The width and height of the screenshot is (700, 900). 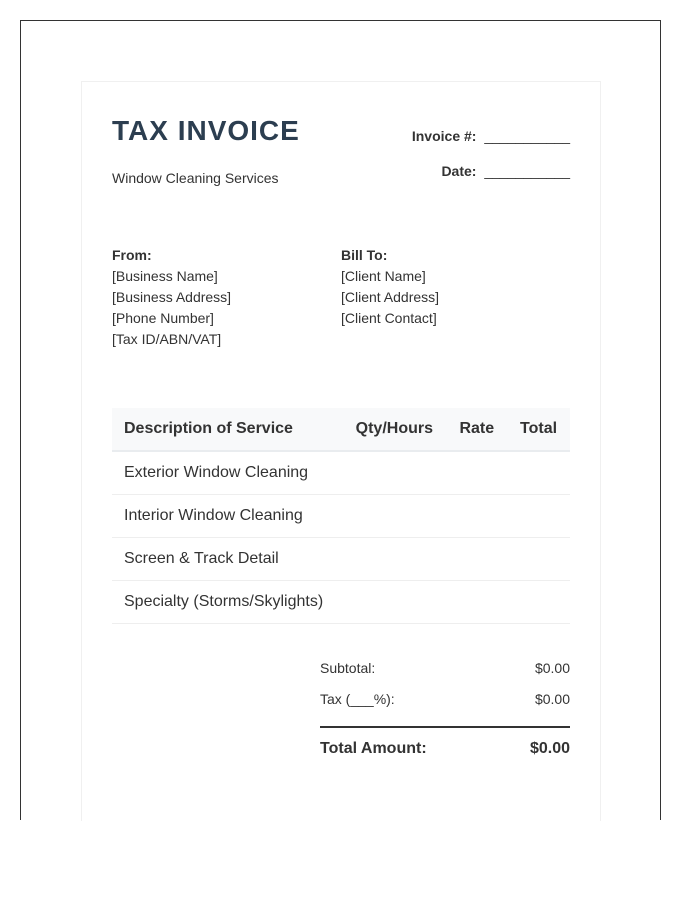 What do you see at coordinates (206, 130) in the screenshot?
I see `invoice-title: TAX INVOICE` at bounding box center [206, 130].